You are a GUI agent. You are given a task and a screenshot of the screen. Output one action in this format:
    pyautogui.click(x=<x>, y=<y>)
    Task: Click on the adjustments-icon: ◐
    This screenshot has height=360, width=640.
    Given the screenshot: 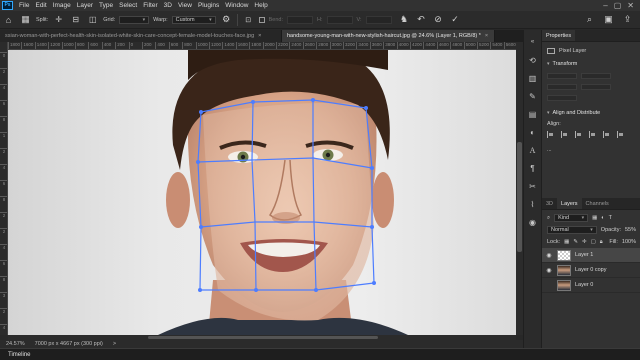 What is the action you would take?
    pyautogui.click(x=533, y=132)
    